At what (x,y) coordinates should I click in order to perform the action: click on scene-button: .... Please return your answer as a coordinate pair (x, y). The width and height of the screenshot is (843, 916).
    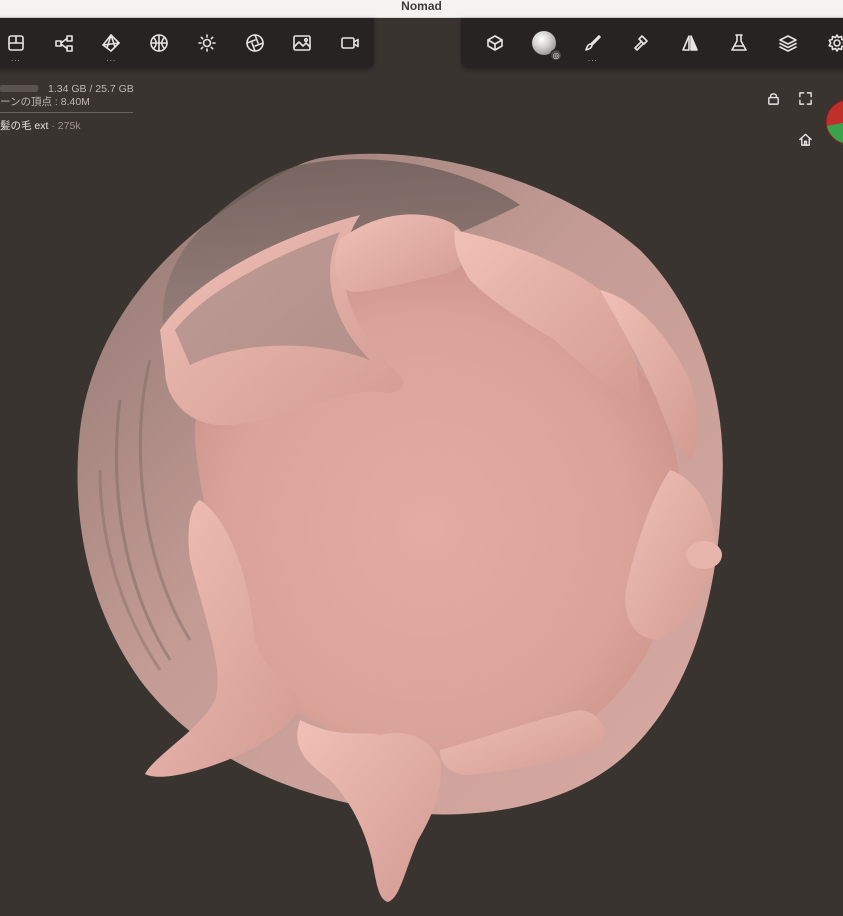
    Looking at the image, I should click on (20, 43).